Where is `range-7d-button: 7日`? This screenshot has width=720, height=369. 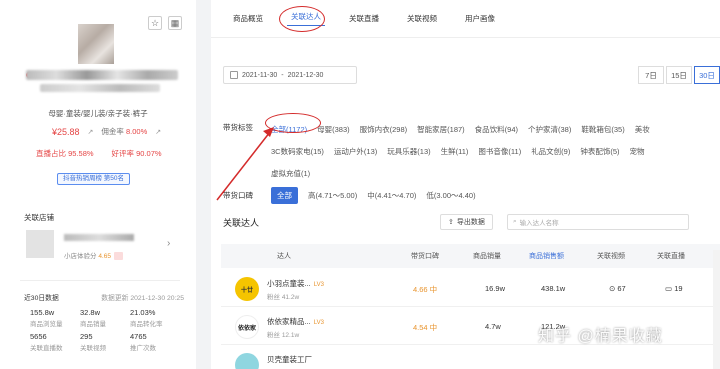 range-7d-button: 7日 is located at coordinates (651, 75).